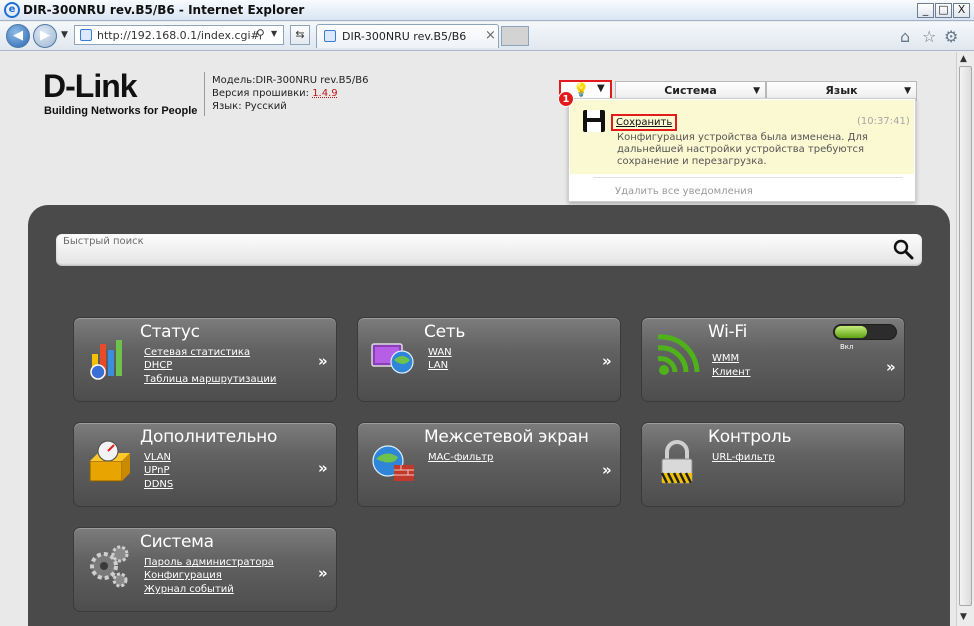 The width and height of the screenshot is (974, 626). What do you see at coordinates (209, 562) in the screenshot?
I see `link-admin-password: Пароль администратора` at bounding box center [209, 562].